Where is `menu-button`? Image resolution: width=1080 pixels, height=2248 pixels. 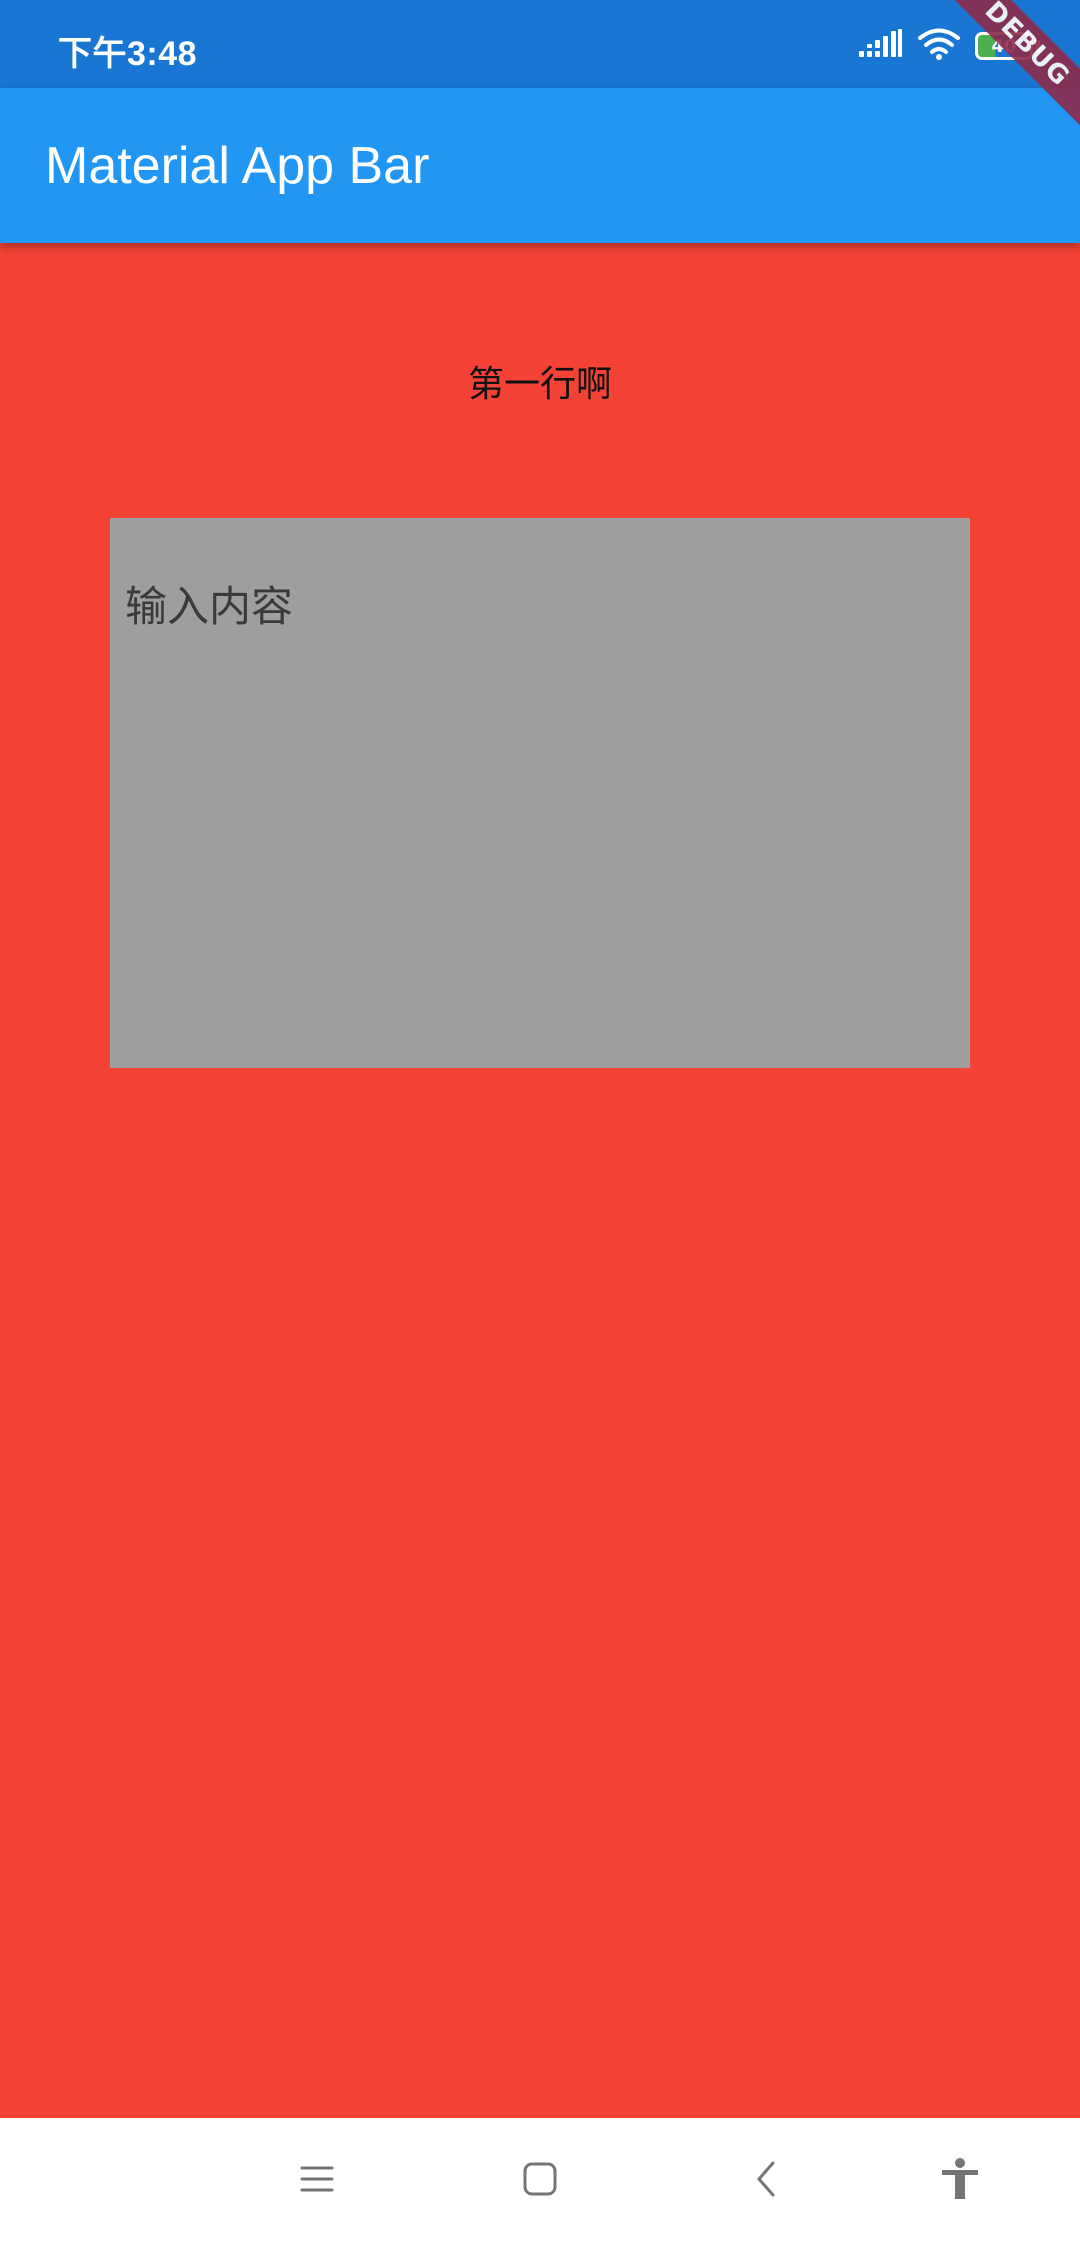 menu-button is located at coordinates (317, 2181).